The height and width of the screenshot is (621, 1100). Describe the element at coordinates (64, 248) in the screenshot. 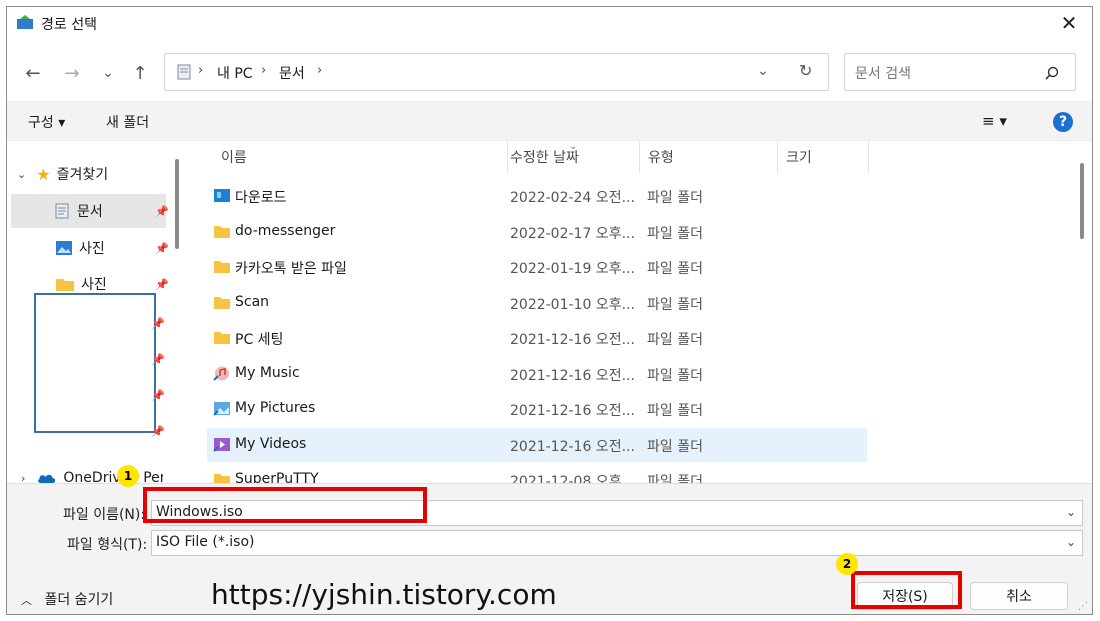

I see `pictures-icon` at that location.